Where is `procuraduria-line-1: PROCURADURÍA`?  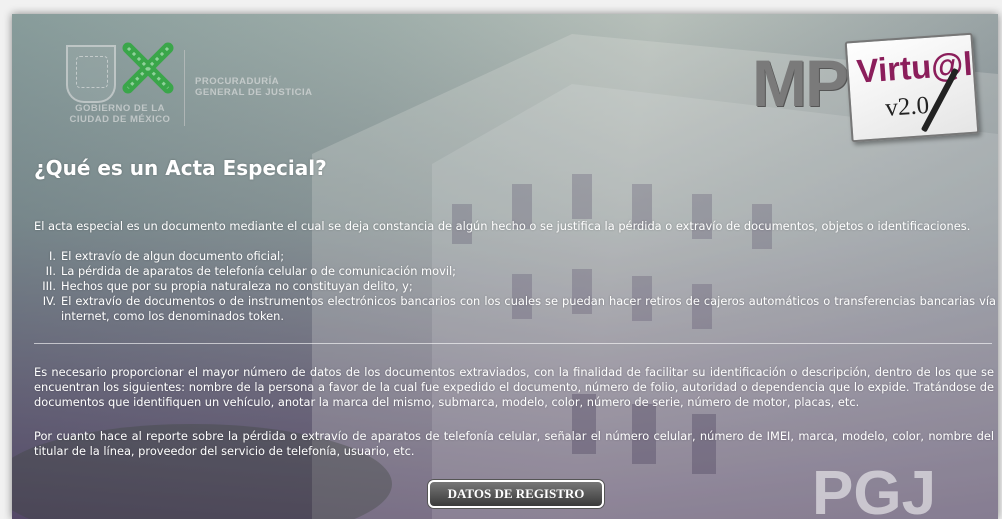
procuraduria-line-1: PROCURADURÍA is located at coordinates (237, 81).